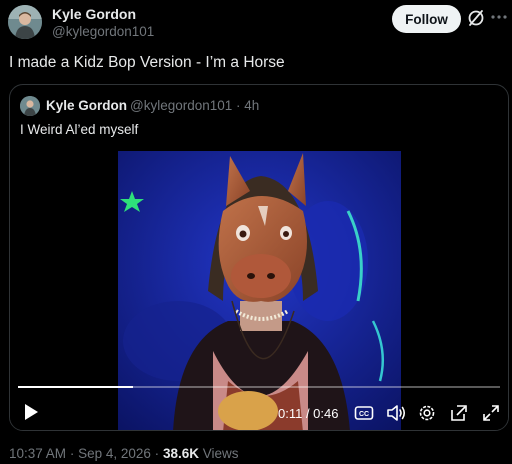  Describe the element at coordinates (476, 18) in the screenshot. I see `grok-icon` at that location.